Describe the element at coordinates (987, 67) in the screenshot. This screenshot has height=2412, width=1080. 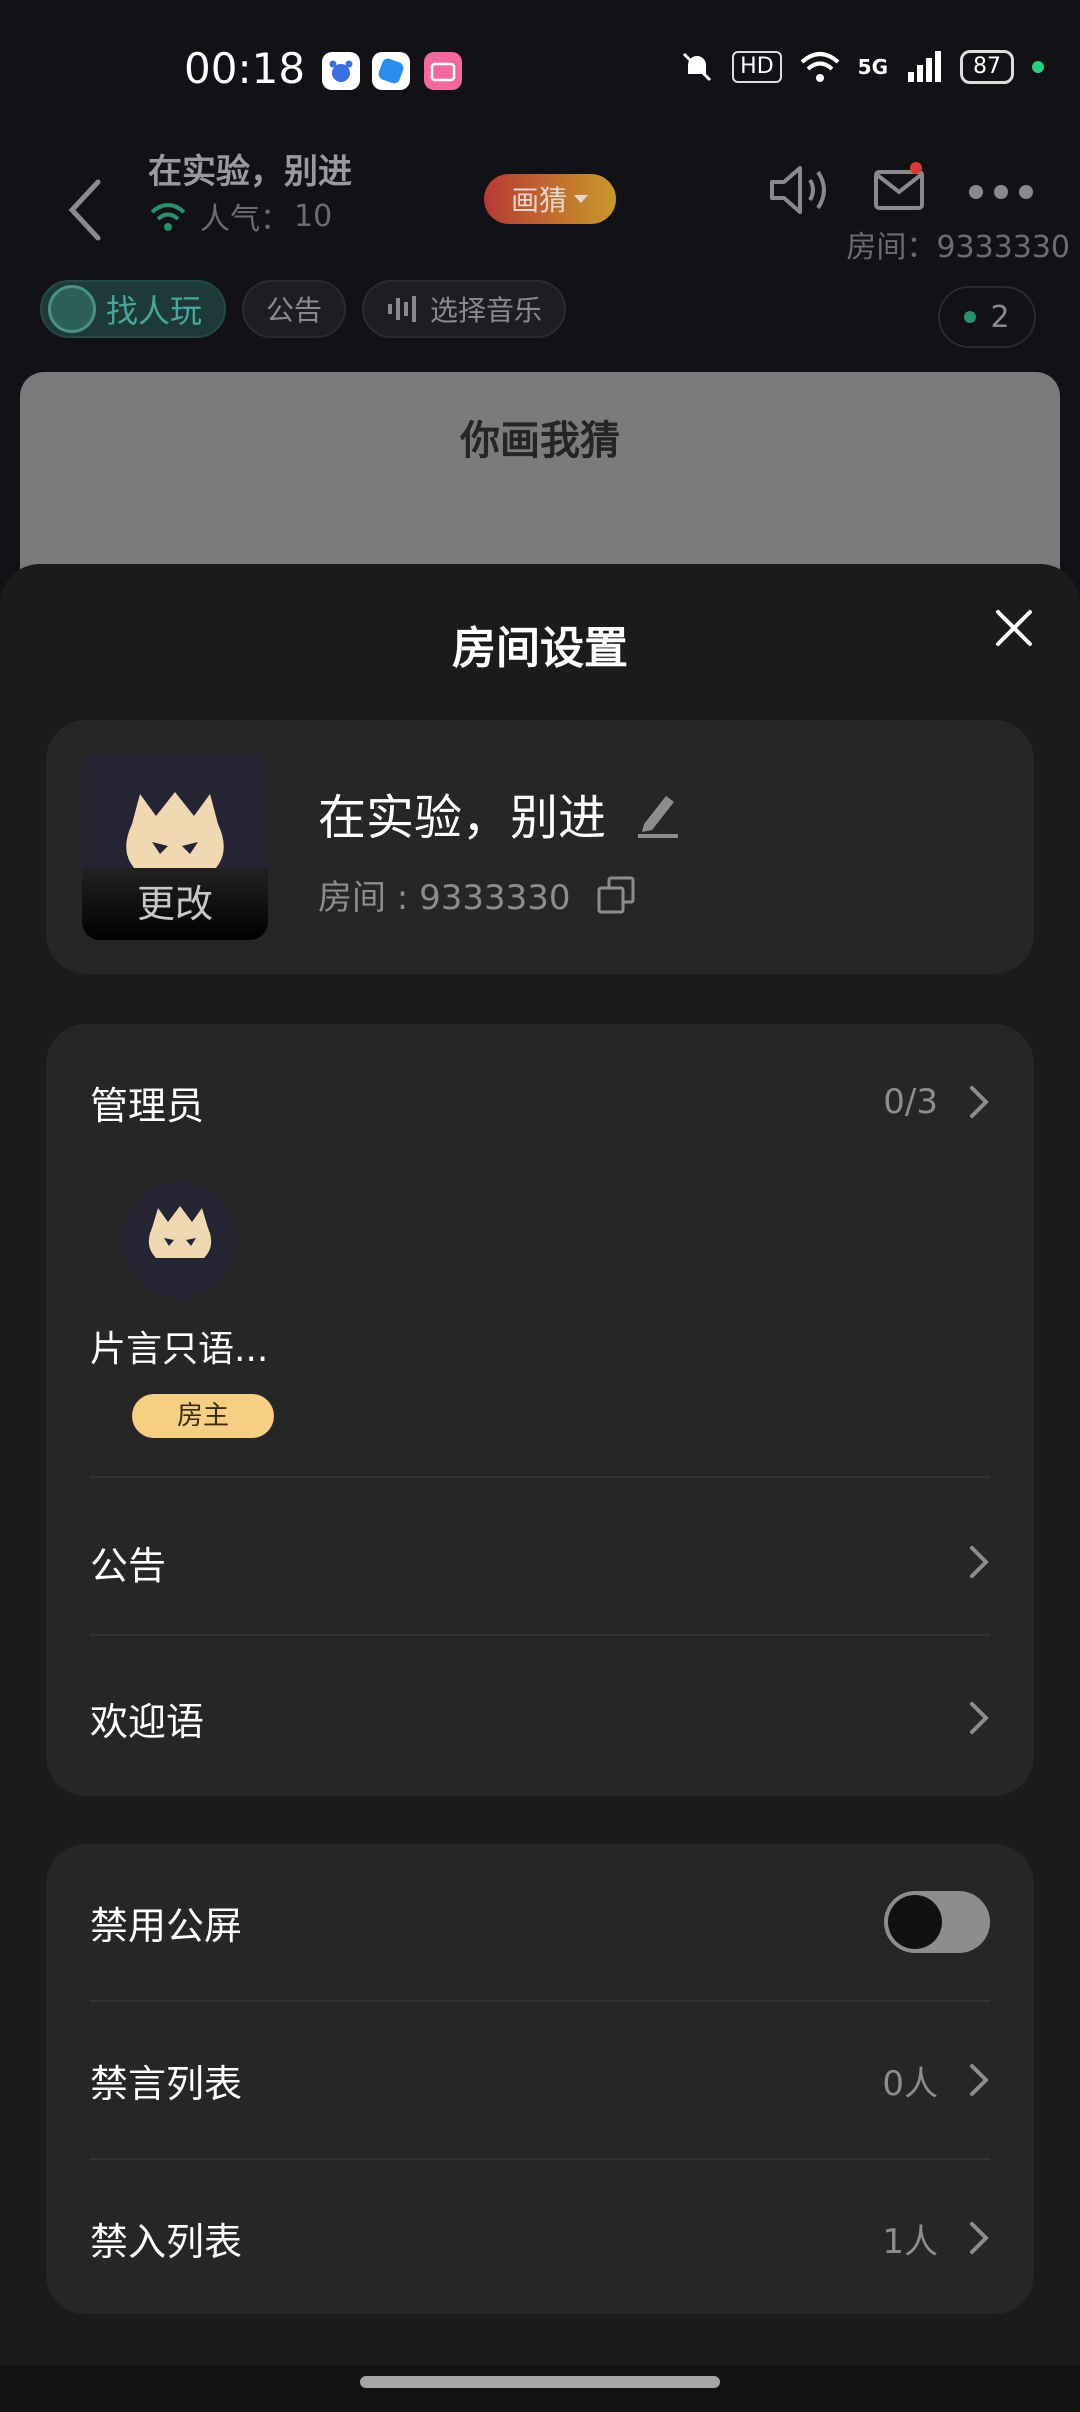
I see `battery-indicator: 87` at that location.